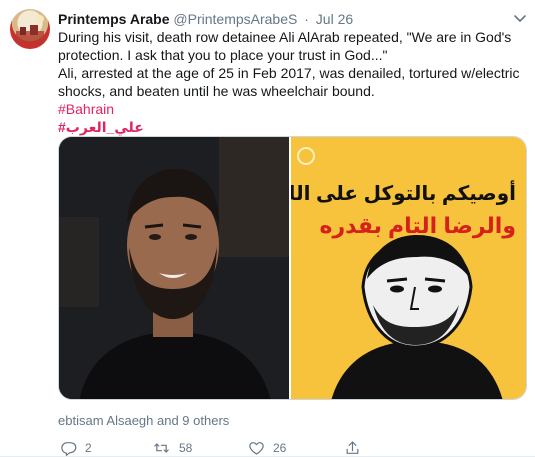 Image resolution: width=535 pixels, height=457 pixels. What do you see at coordinates (235, 19) in the screenshot?
I see `author-handle: @PrintempsArabeS` at bounding box center [235, 19].